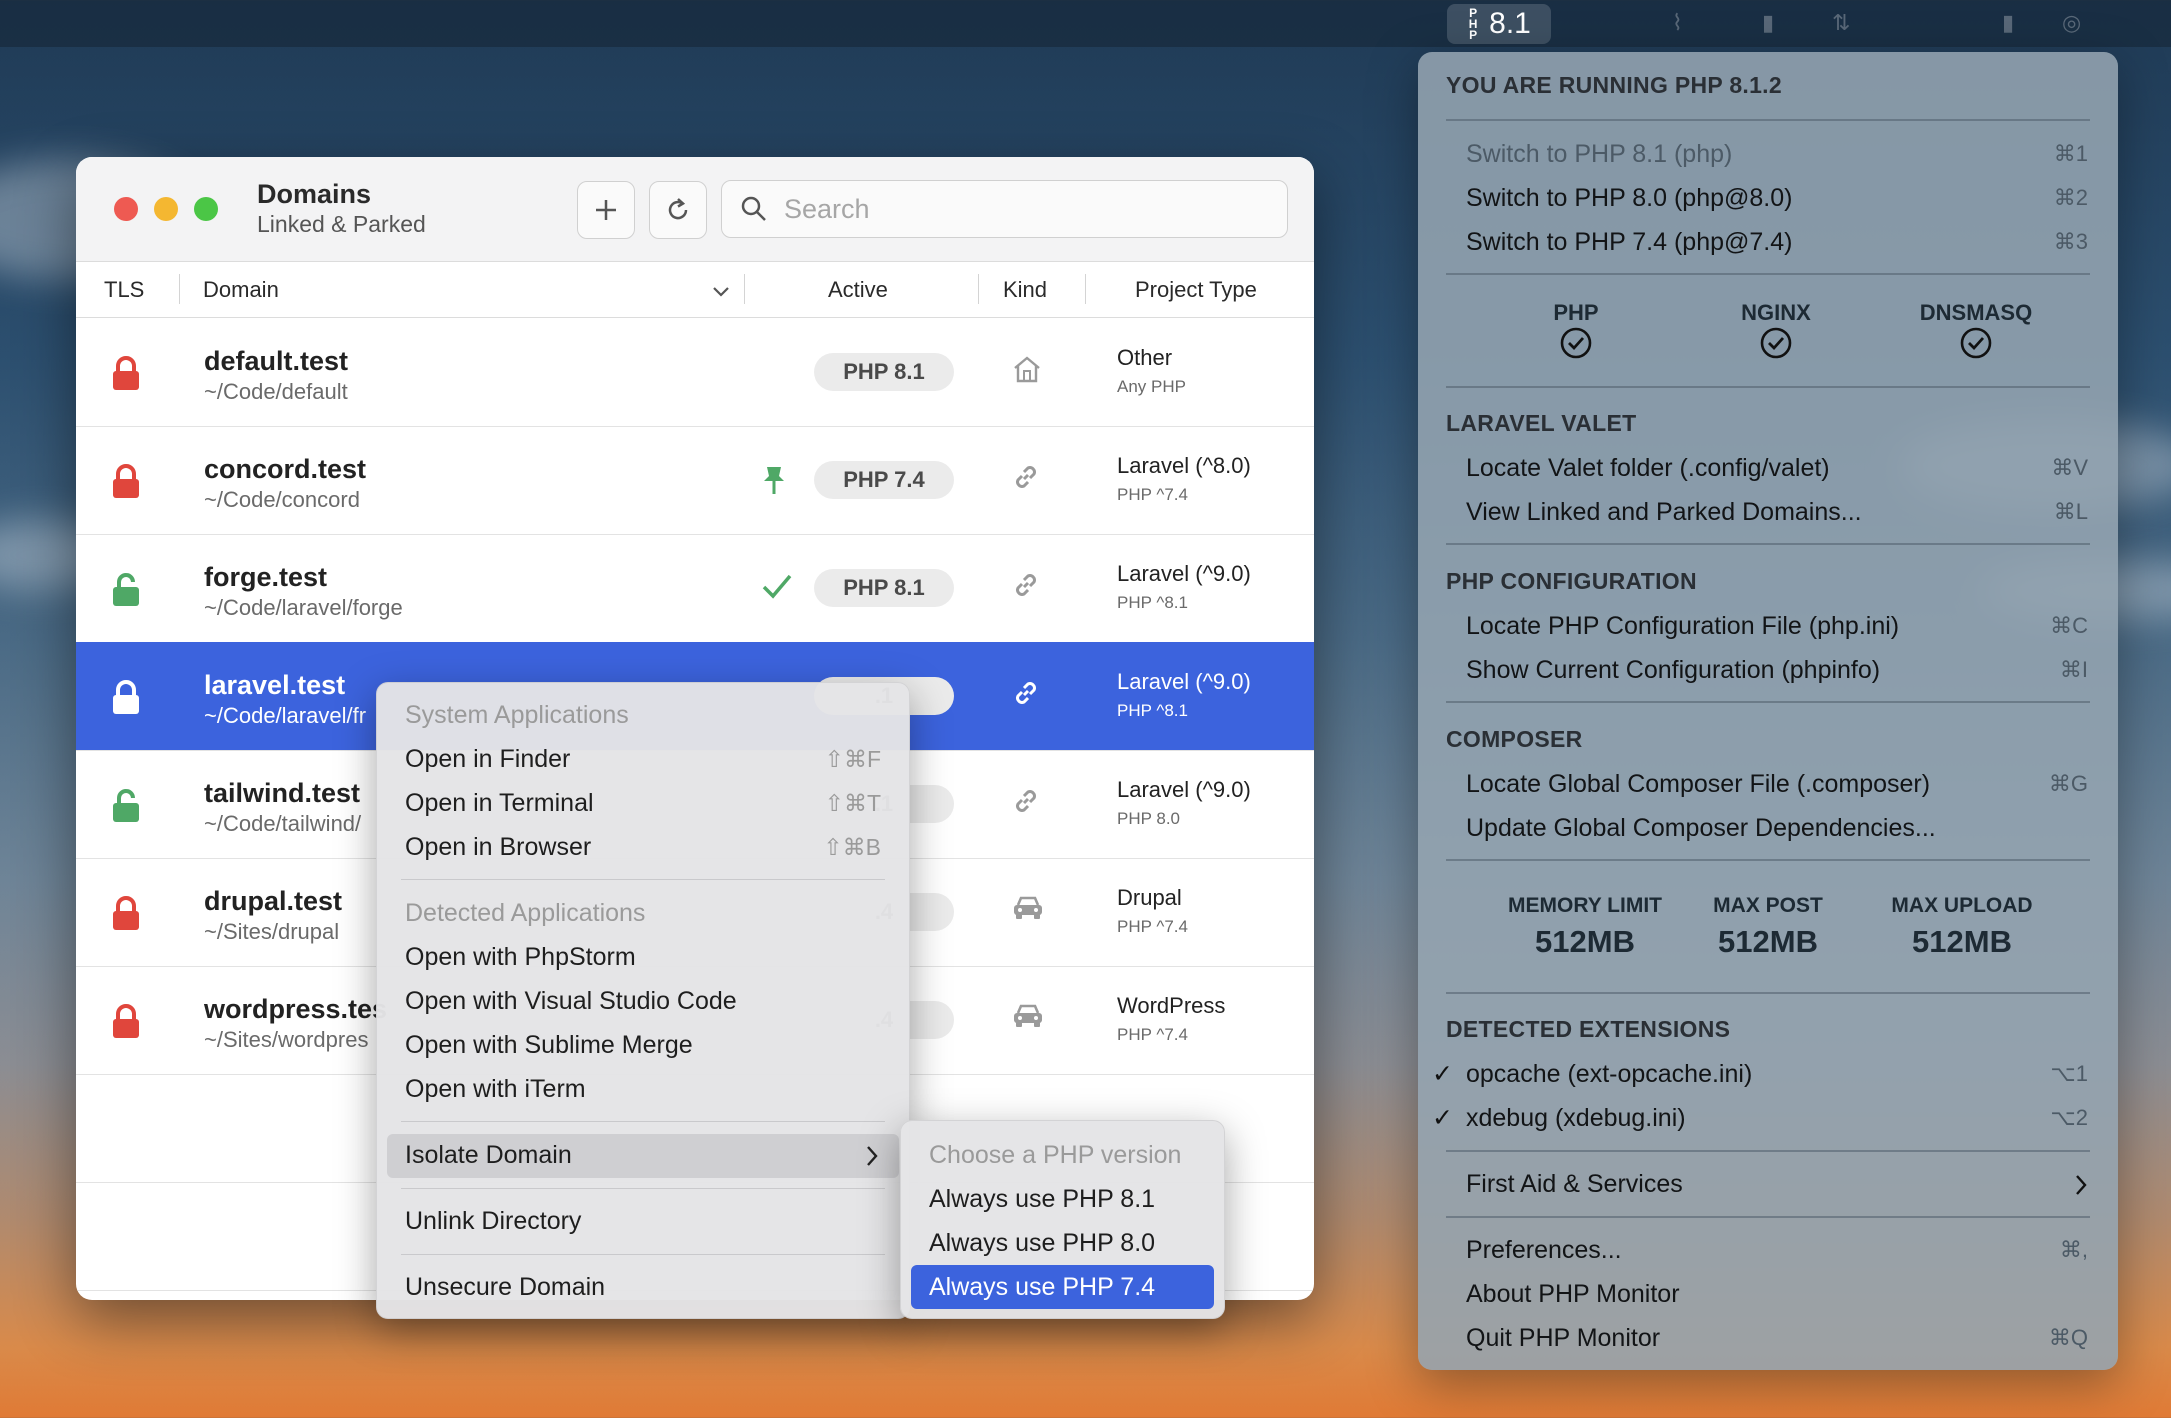  What do you see at coordinates (1442, 1118) in the screenshot?
I see `checkmark-icon: ✓` at bounding box center [1442, 1118].